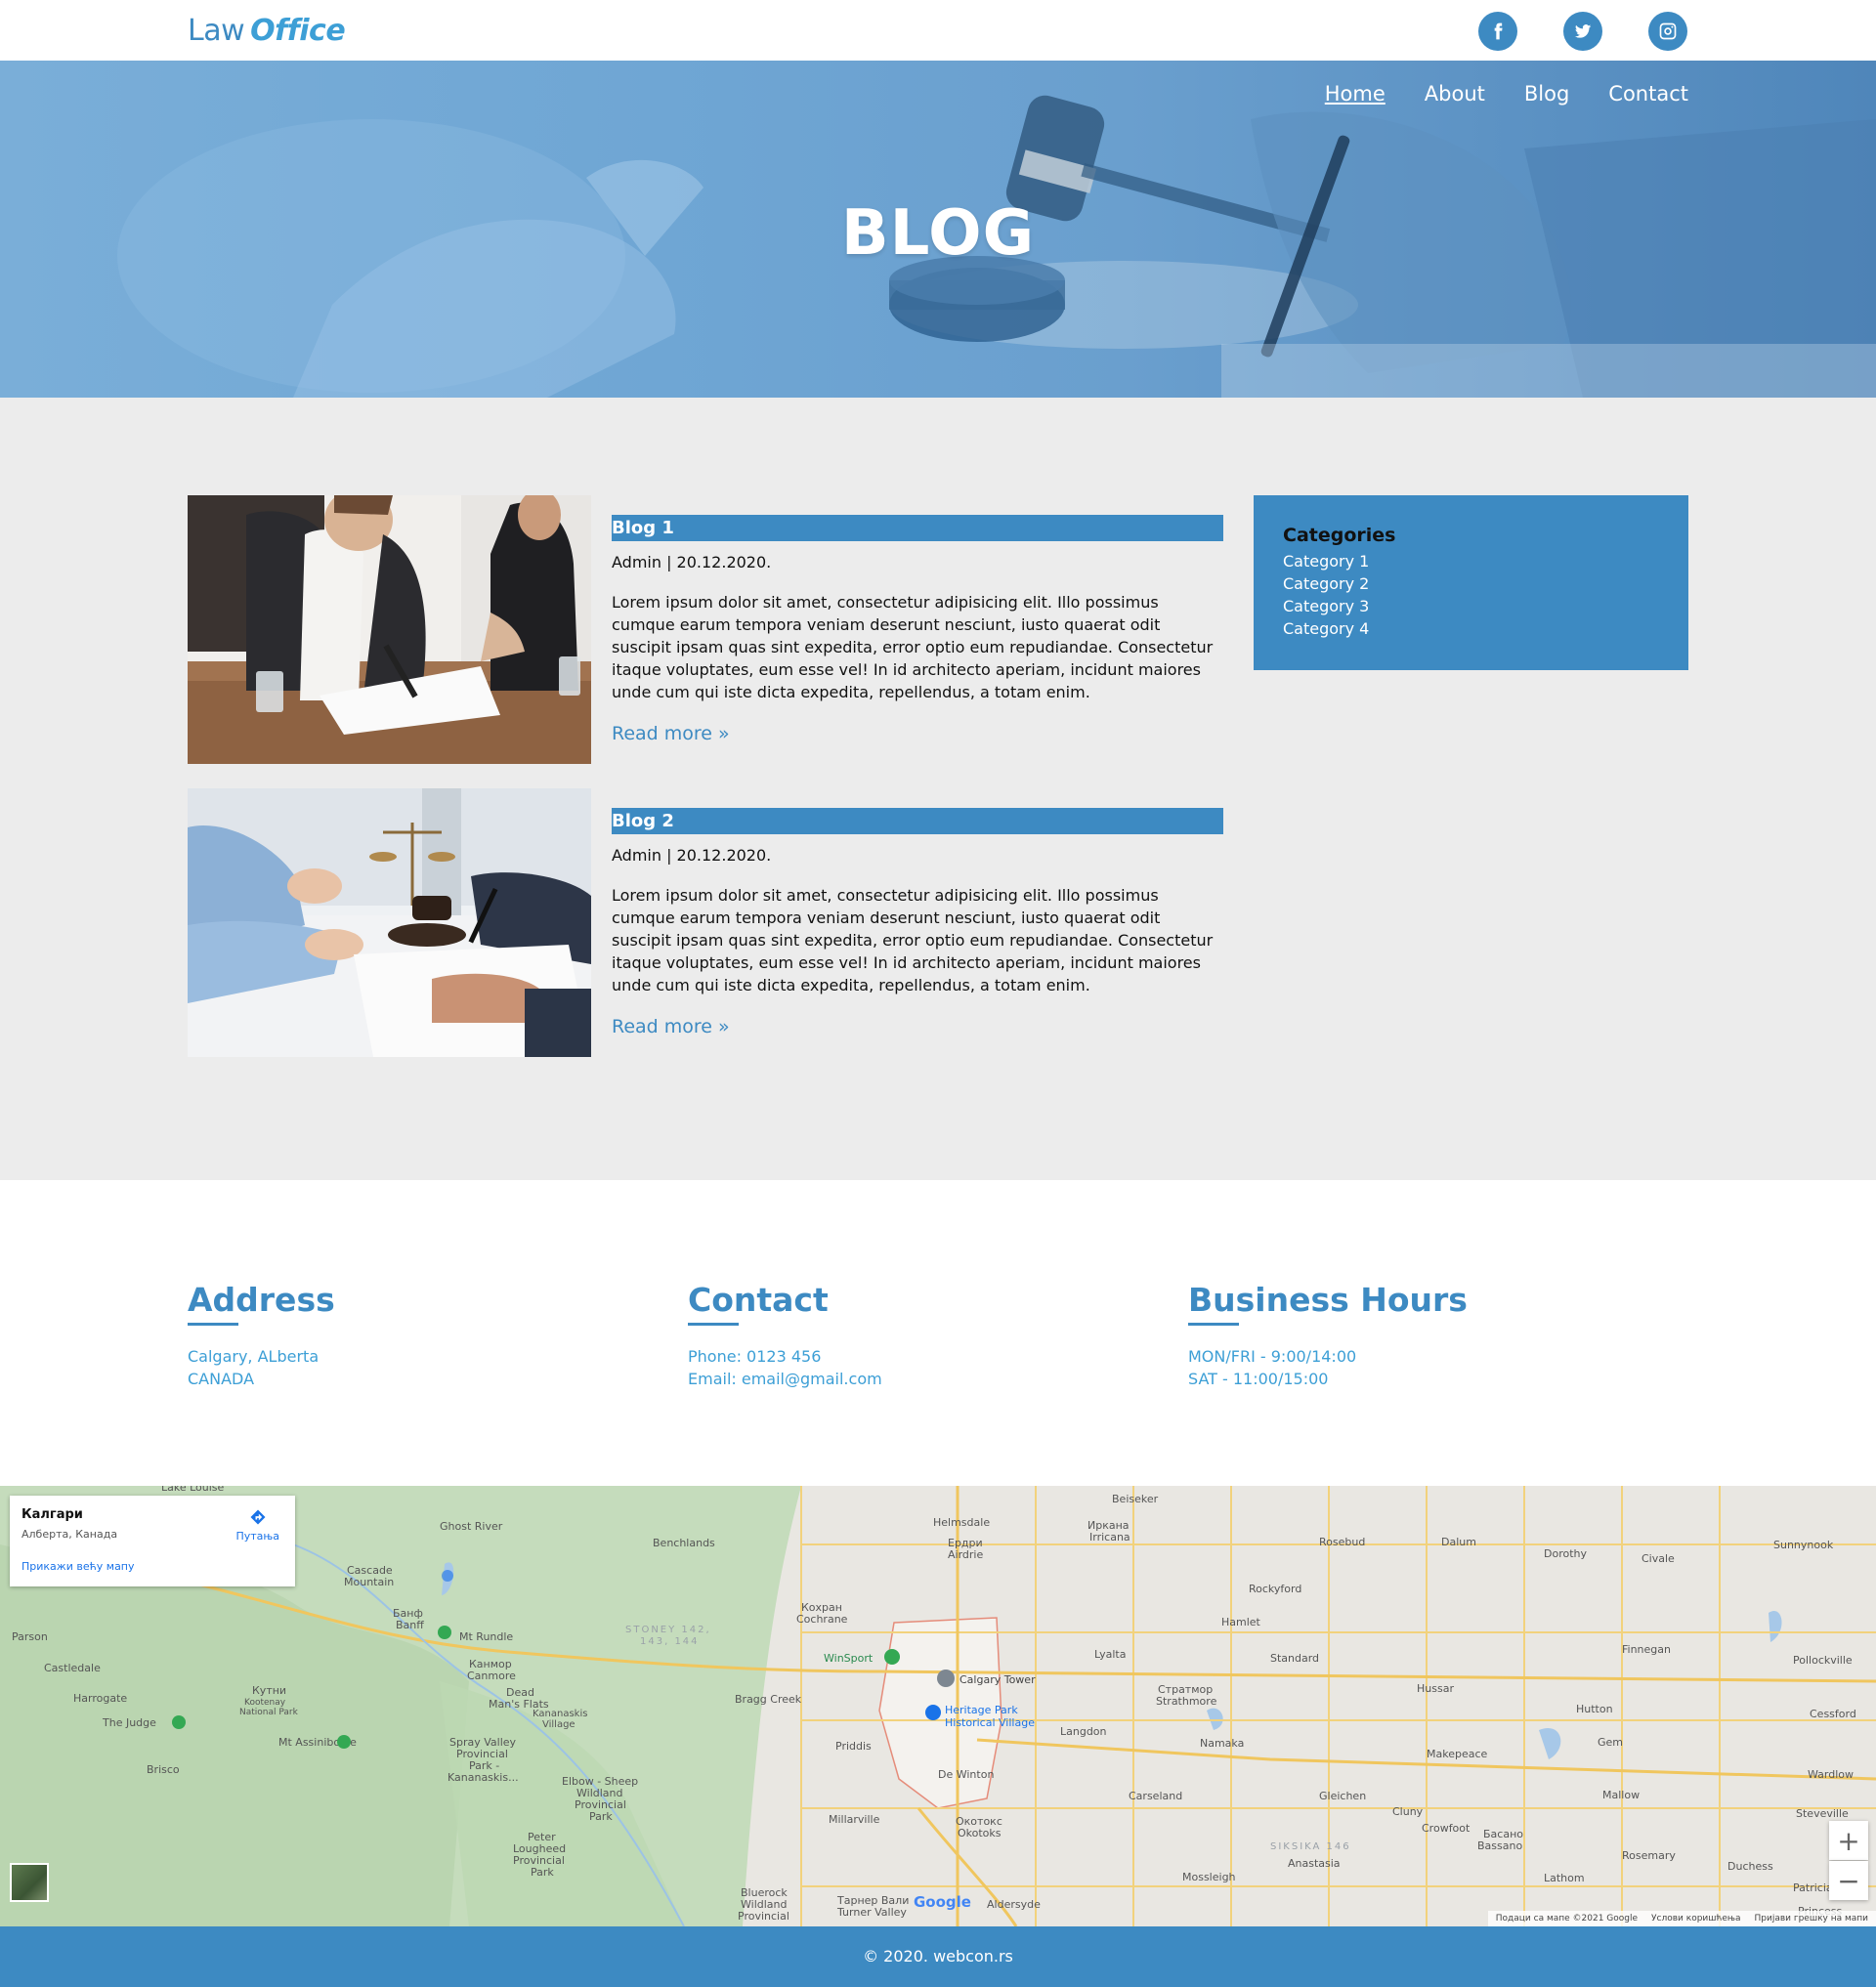 The width and height of the screenshot is (1876, 1987). What do you see at coordinates (1546, 94) in the screenshot?
I see `nav-blog: Blog` at bounding box center [1546, 94].